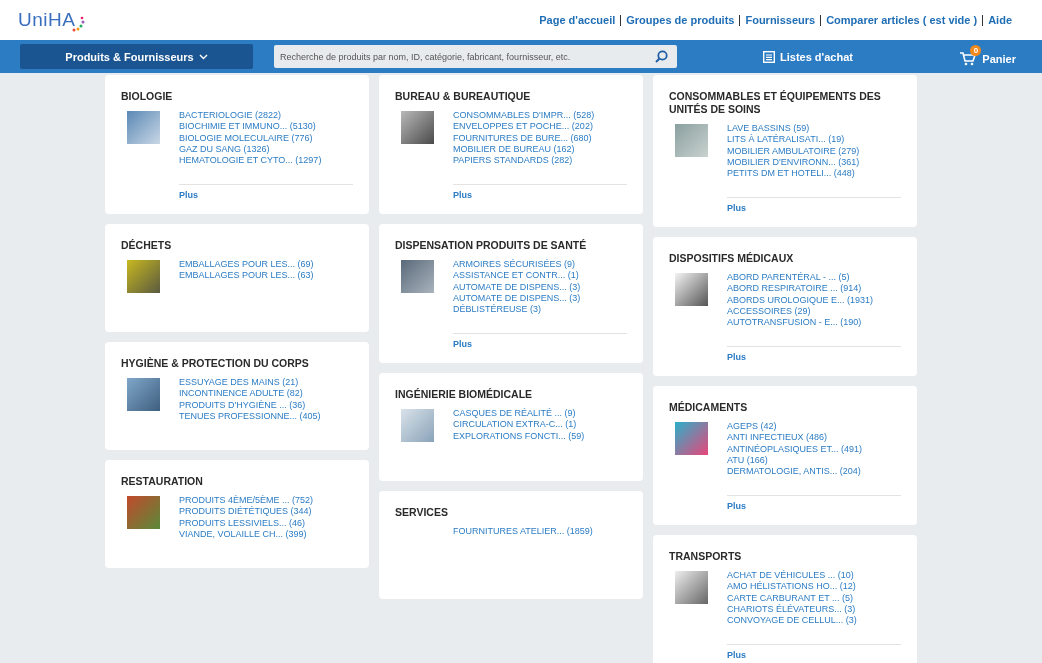 The width and height of the screenshot is (1042, 663). I want to click on category-title: INGÉNIERIE BIOMÉDICALE, so click(511, 394).